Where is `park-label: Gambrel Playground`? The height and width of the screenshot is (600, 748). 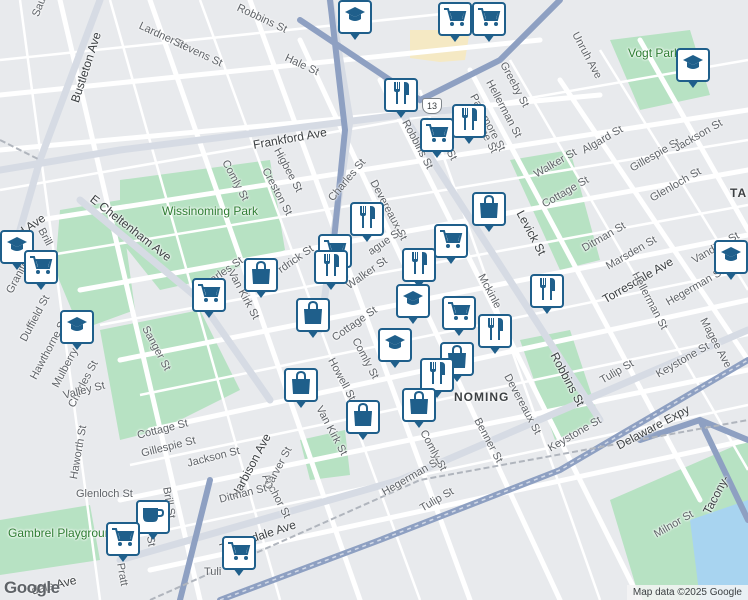 park-label: Gambrel Playground is located at coordinates (63, 533).